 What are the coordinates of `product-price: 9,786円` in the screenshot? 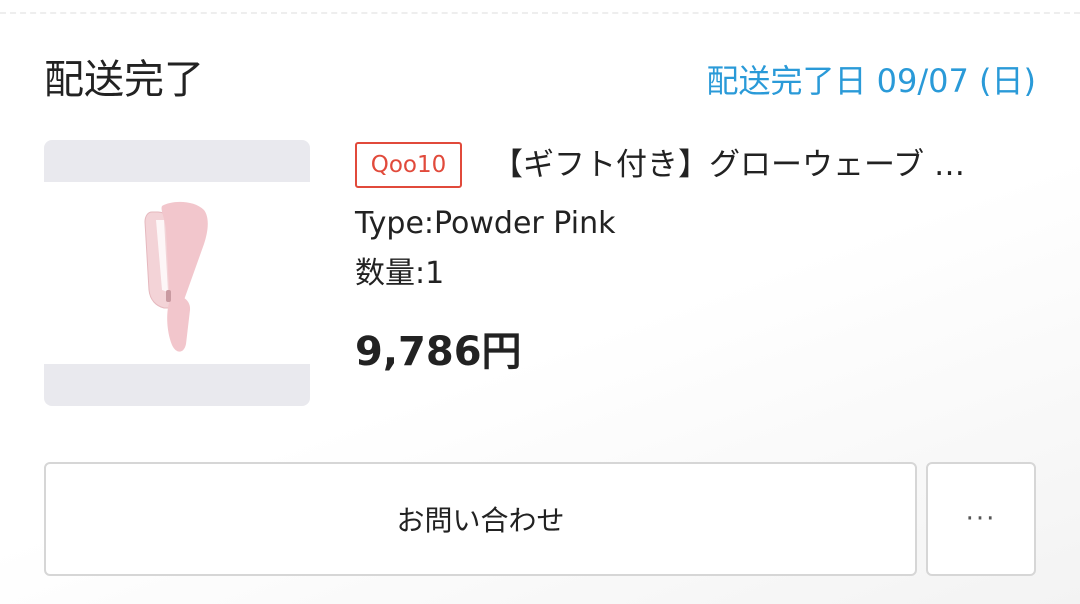 It's located at (438, 352).